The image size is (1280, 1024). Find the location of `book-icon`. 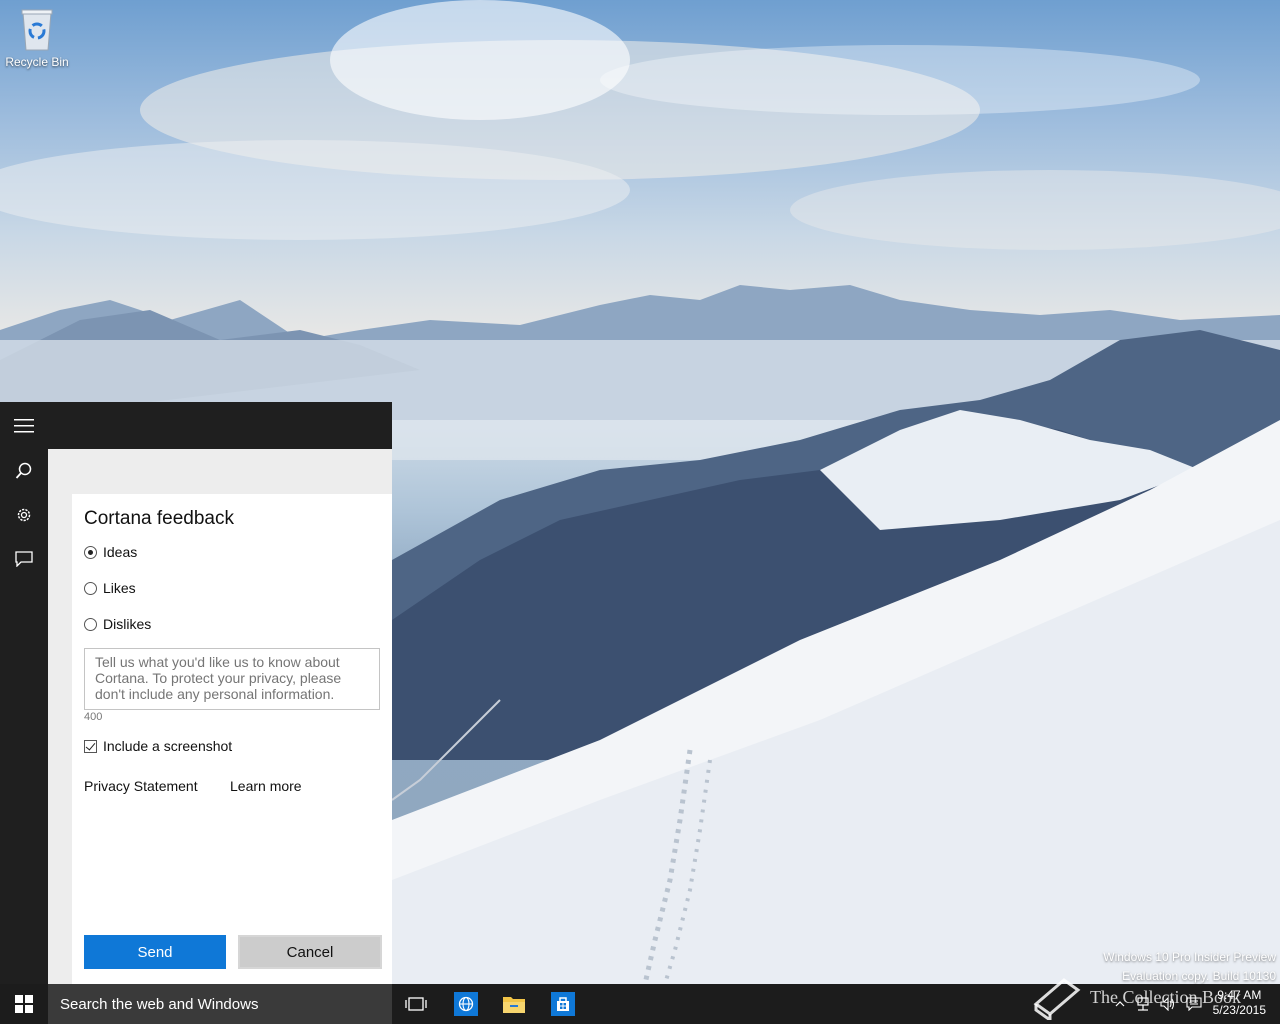

book-icon is located at coordinates (1057, 999).